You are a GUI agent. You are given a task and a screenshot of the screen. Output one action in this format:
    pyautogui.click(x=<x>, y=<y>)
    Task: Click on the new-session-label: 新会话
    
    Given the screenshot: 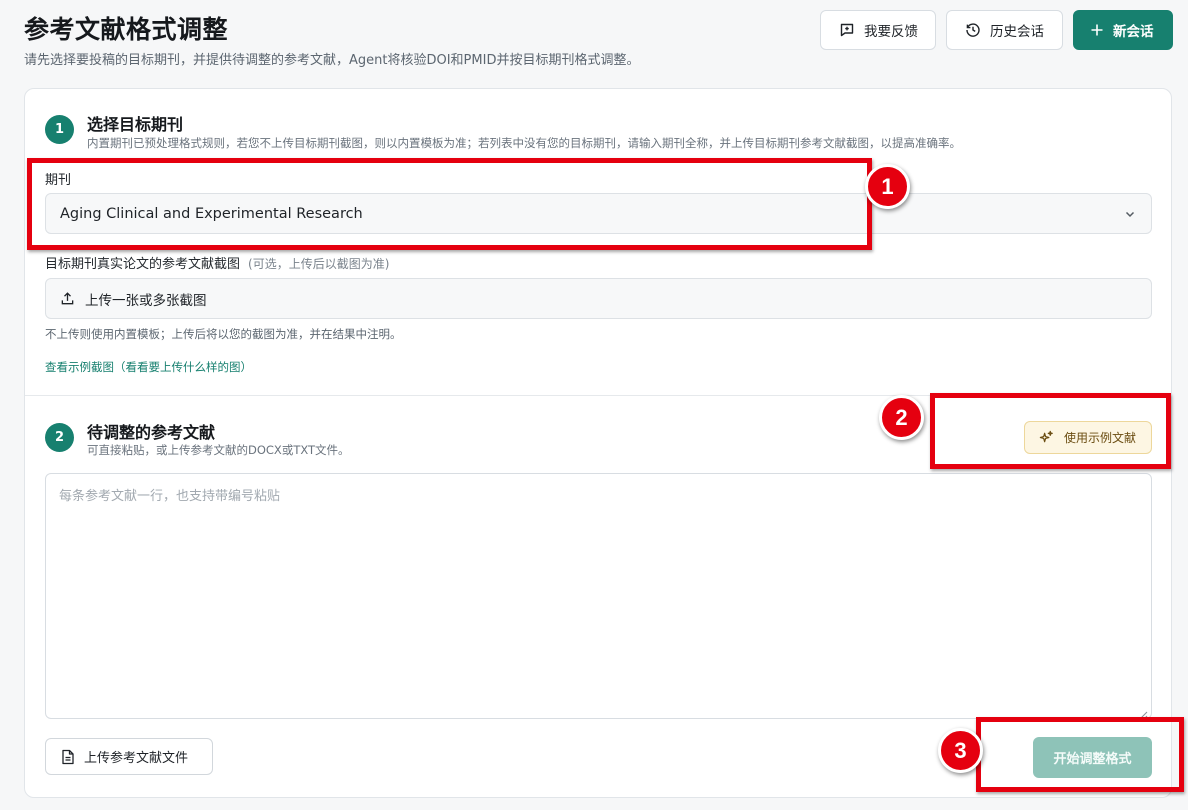 What is the action you would take?
    pyautogui.click(x=1133, y=32)
    